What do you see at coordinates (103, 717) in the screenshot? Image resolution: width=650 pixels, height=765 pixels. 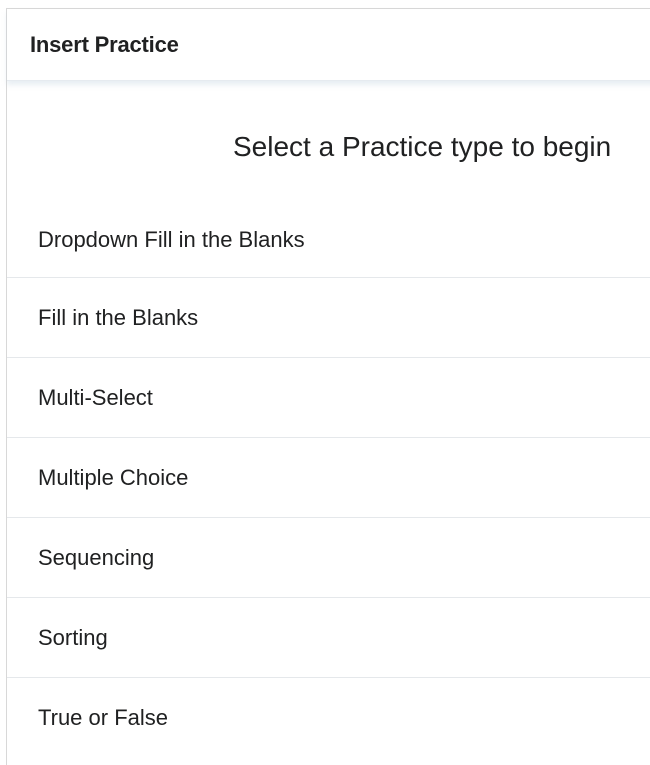 I see `practice-type-label: True or False` at bounding box center [103, 717].